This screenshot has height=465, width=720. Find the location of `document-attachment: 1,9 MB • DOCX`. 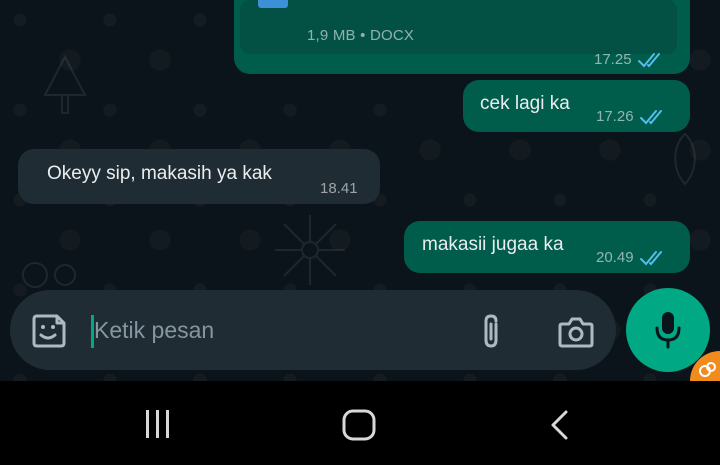

document-attachment: 1,9 MB • DOCX is located at coordinates (458, 27).